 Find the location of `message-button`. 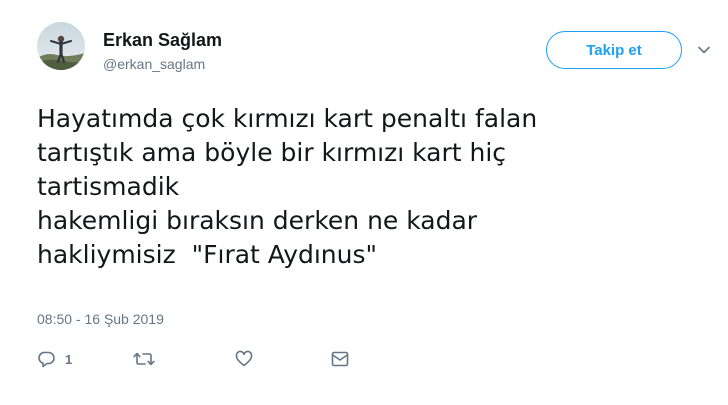

message-button is located at coordinates (340, 359).